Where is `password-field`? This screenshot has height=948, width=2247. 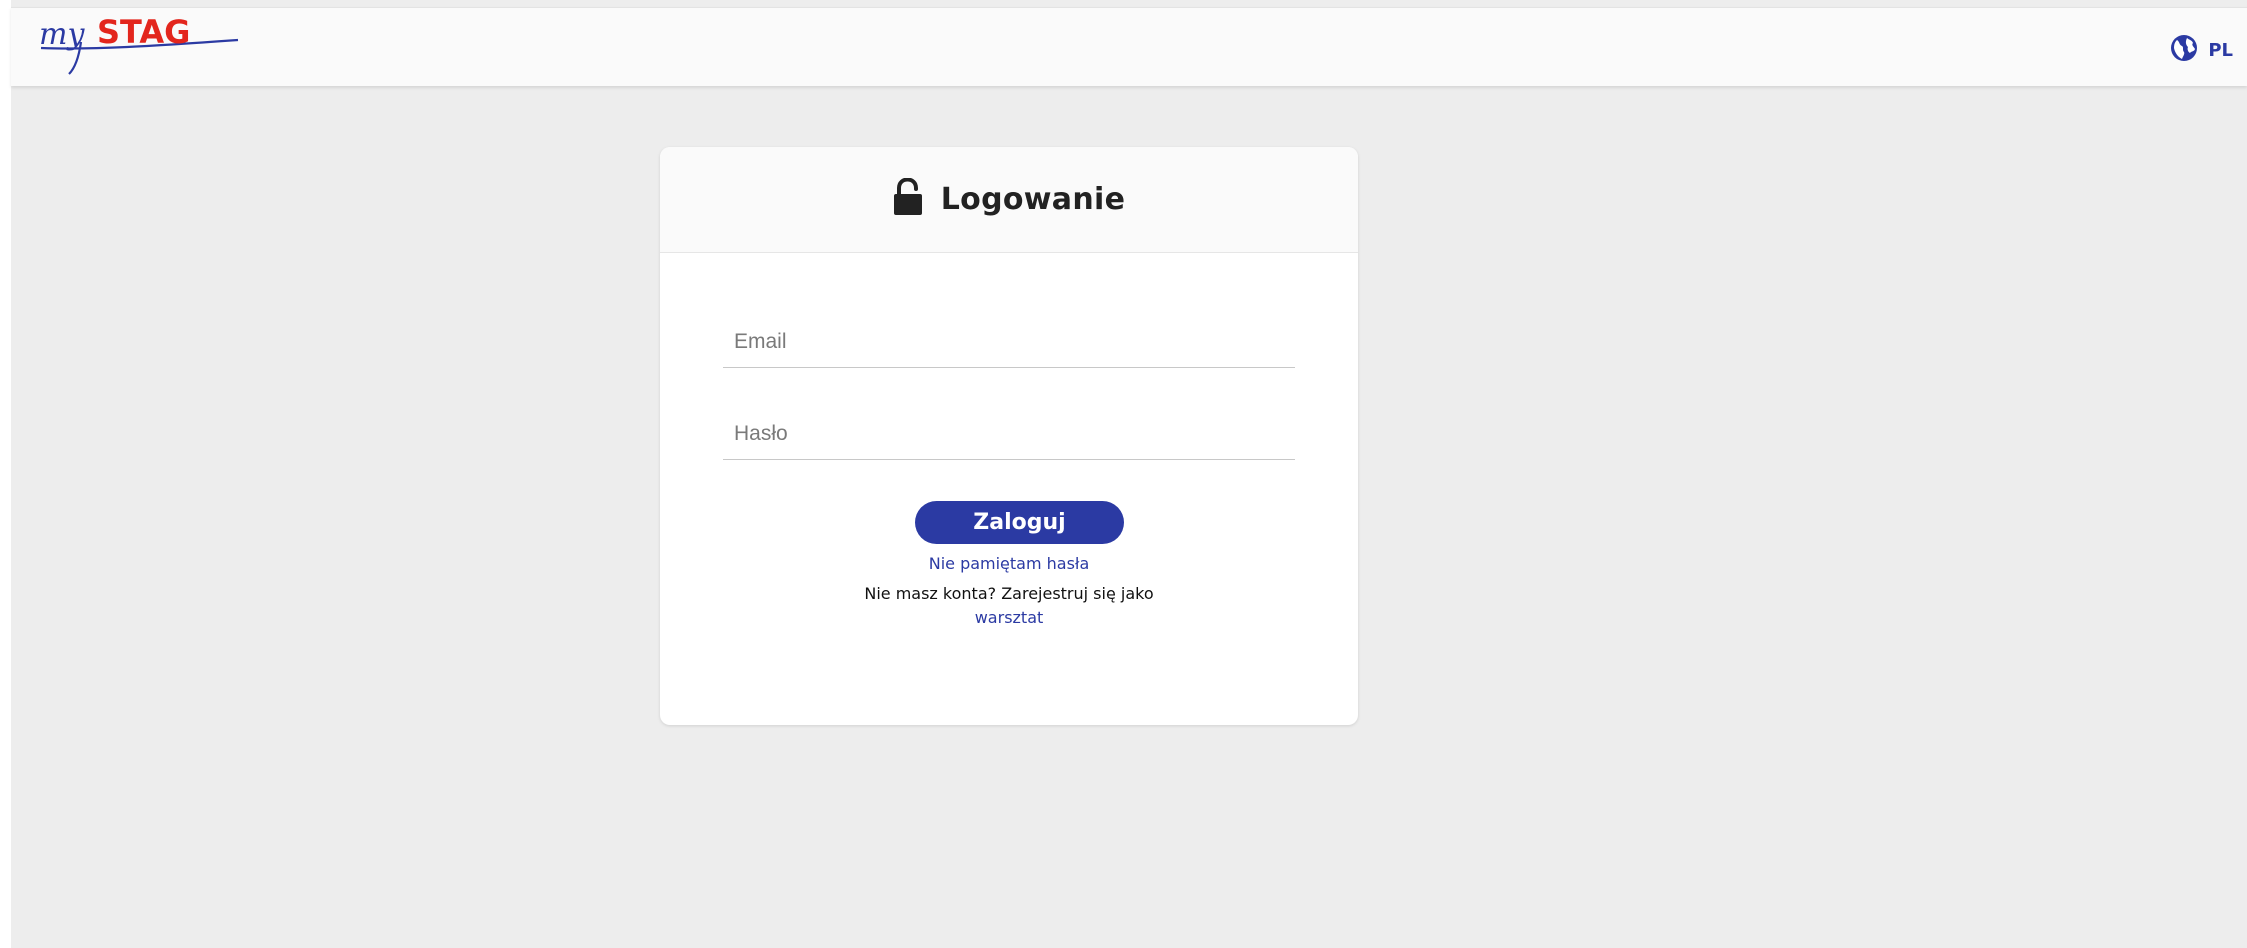
password-field is located at coordinates (1009, 434).